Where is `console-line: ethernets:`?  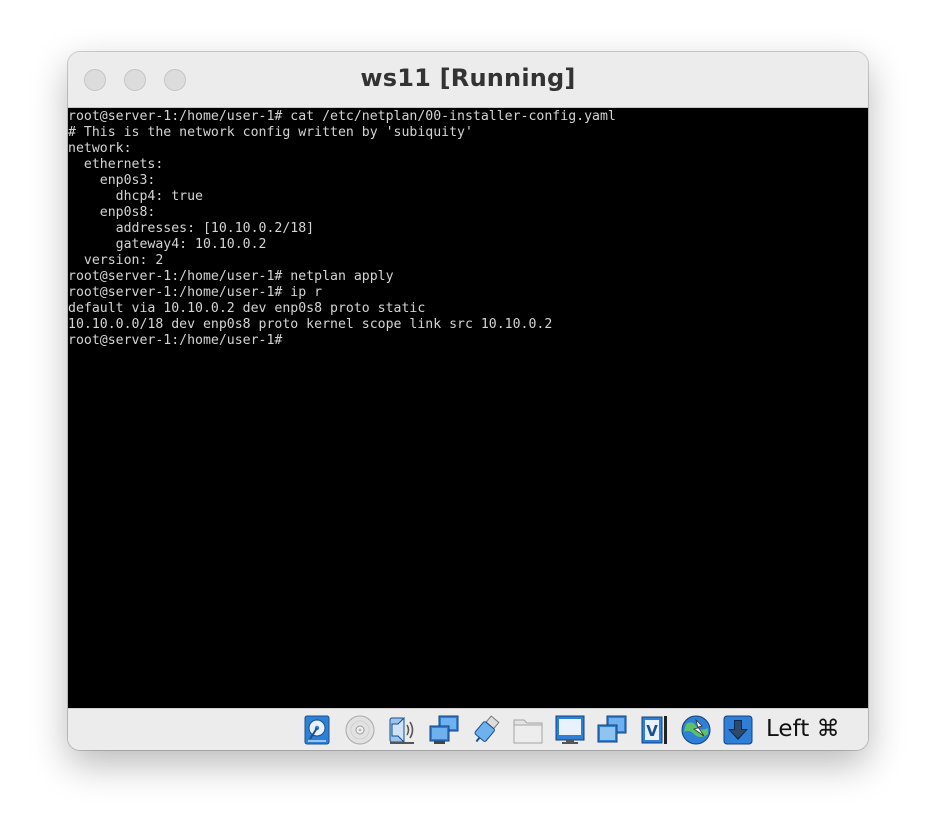
console-line: ethernets: is located at coordinates (116, 164).